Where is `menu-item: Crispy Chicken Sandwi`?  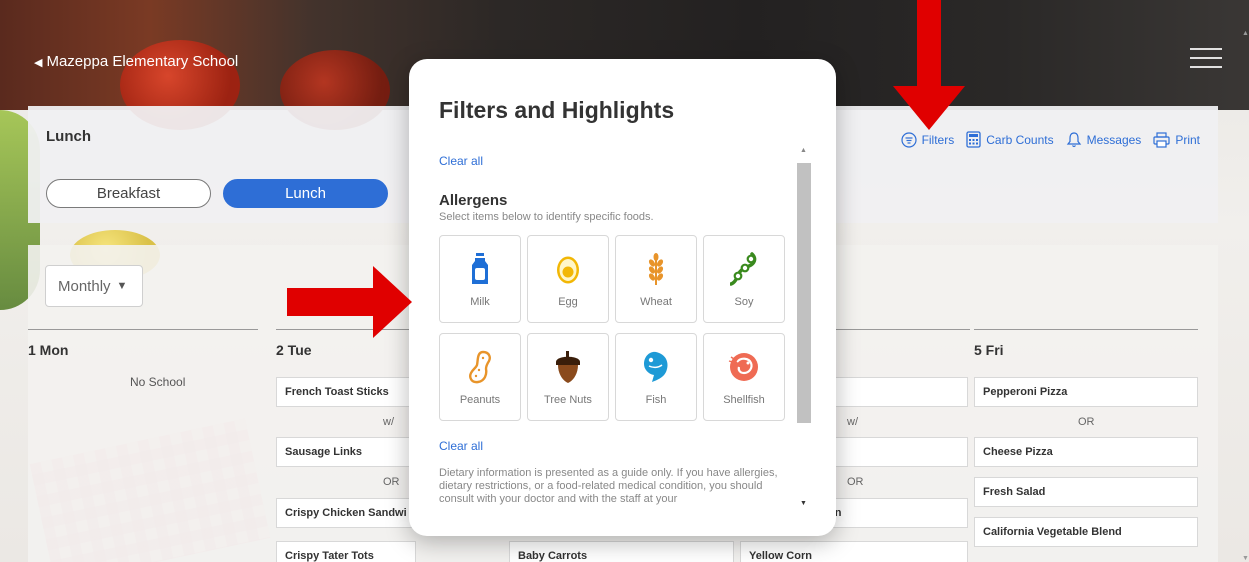 menu-item: Crispy Chicken Sandwi is located at coordinates (346, 513).